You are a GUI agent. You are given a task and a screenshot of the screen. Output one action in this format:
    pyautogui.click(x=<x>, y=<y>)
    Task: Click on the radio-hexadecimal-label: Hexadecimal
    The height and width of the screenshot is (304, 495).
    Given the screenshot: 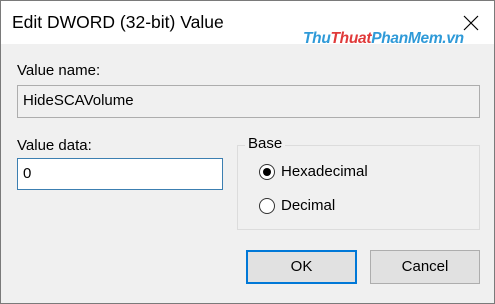 What is the action you would take?
    pyautogui.click(x=324, y=171)
    